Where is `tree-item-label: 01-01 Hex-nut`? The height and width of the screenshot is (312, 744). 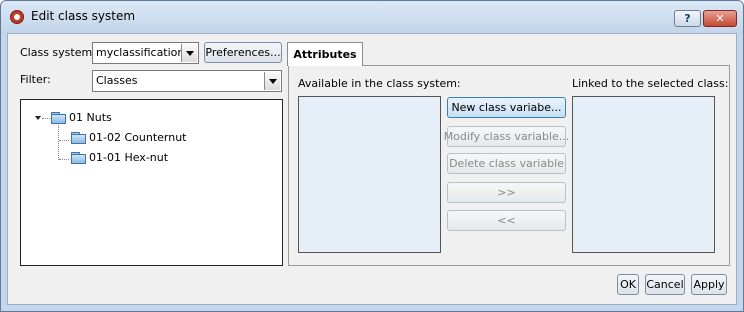 tree-item-label: 01-01 Hex-nut is located at coordinates (129, 157).